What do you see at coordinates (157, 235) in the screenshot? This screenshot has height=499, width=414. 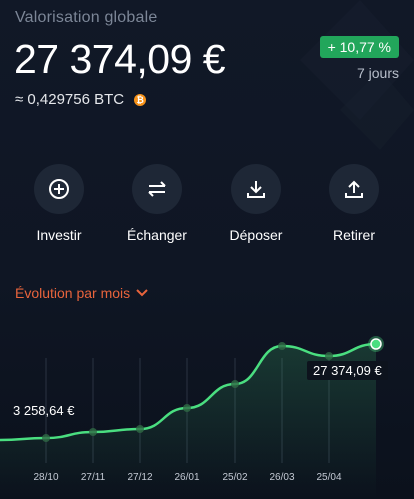 I see `exchange-label: Échanger` at bounding box center [157, 235].